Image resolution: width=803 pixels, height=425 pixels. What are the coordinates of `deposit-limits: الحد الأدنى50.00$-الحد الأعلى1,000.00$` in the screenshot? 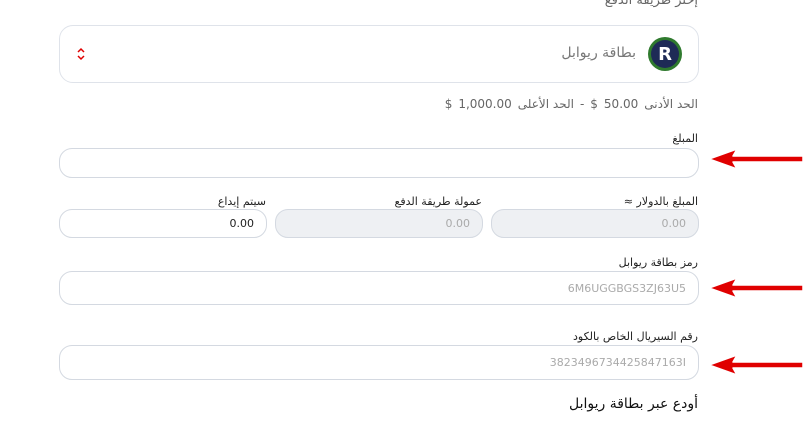 It's located at (568, 104).